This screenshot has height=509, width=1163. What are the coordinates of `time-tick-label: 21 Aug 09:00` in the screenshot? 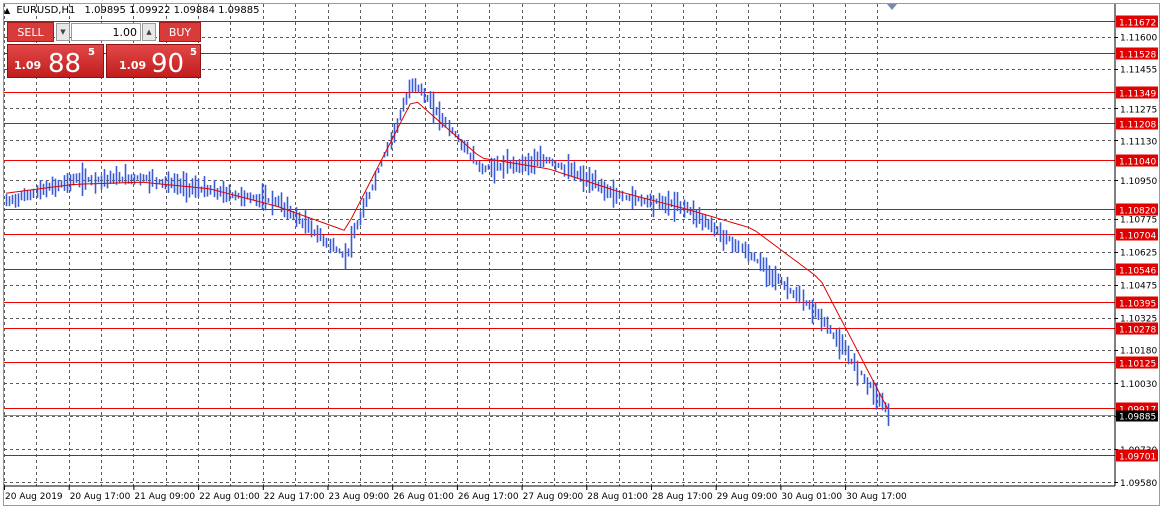 It's located at (164, 497).